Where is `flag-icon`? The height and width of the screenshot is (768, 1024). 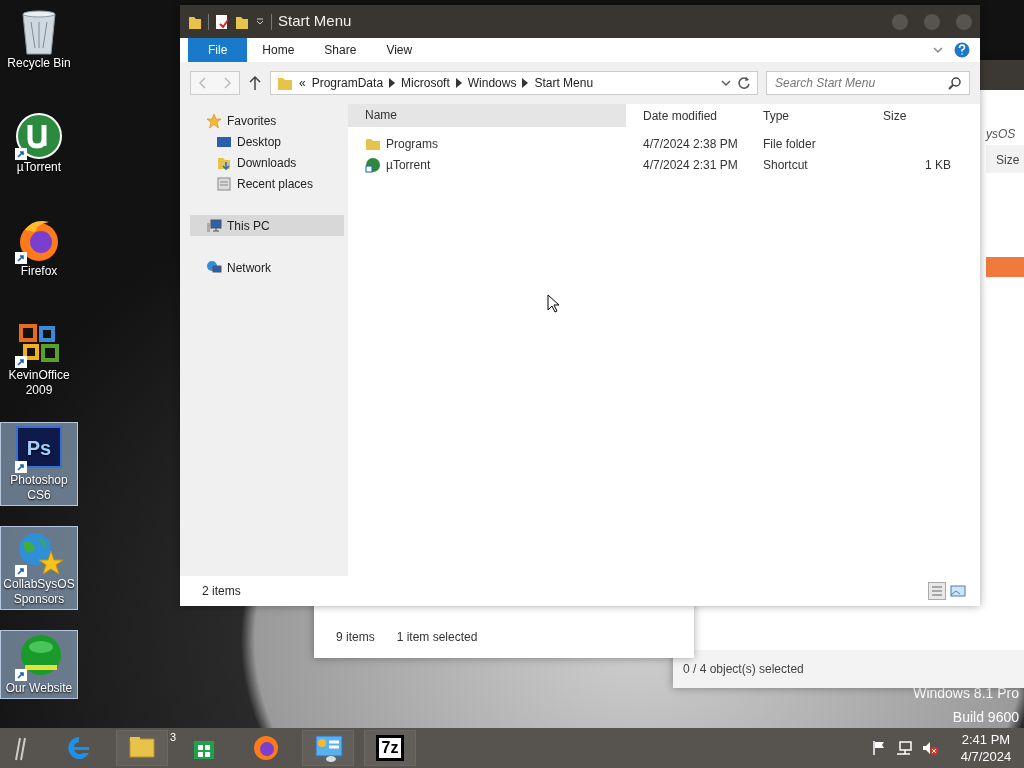 flag-icon is located at coordinates (879, 748).